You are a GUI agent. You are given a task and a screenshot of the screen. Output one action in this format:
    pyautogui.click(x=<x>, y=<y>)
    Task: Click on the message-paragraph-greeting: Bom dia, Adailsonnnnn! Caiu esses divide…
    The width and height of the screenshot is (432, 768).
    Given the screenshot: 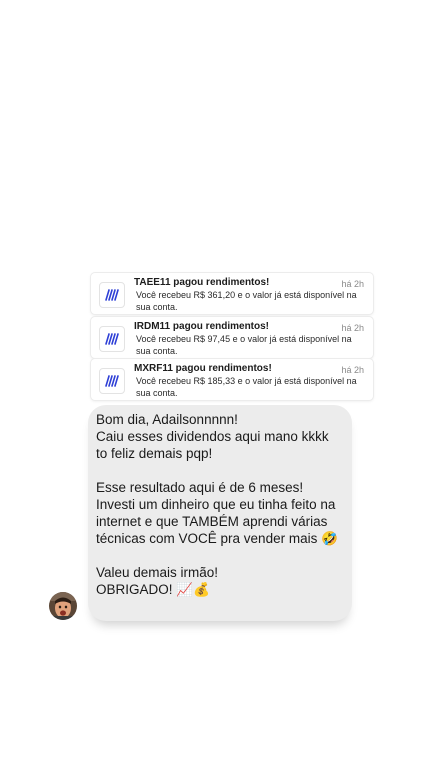 What is the action you would take?
    pyautogui.click(x=212, y=436)
    